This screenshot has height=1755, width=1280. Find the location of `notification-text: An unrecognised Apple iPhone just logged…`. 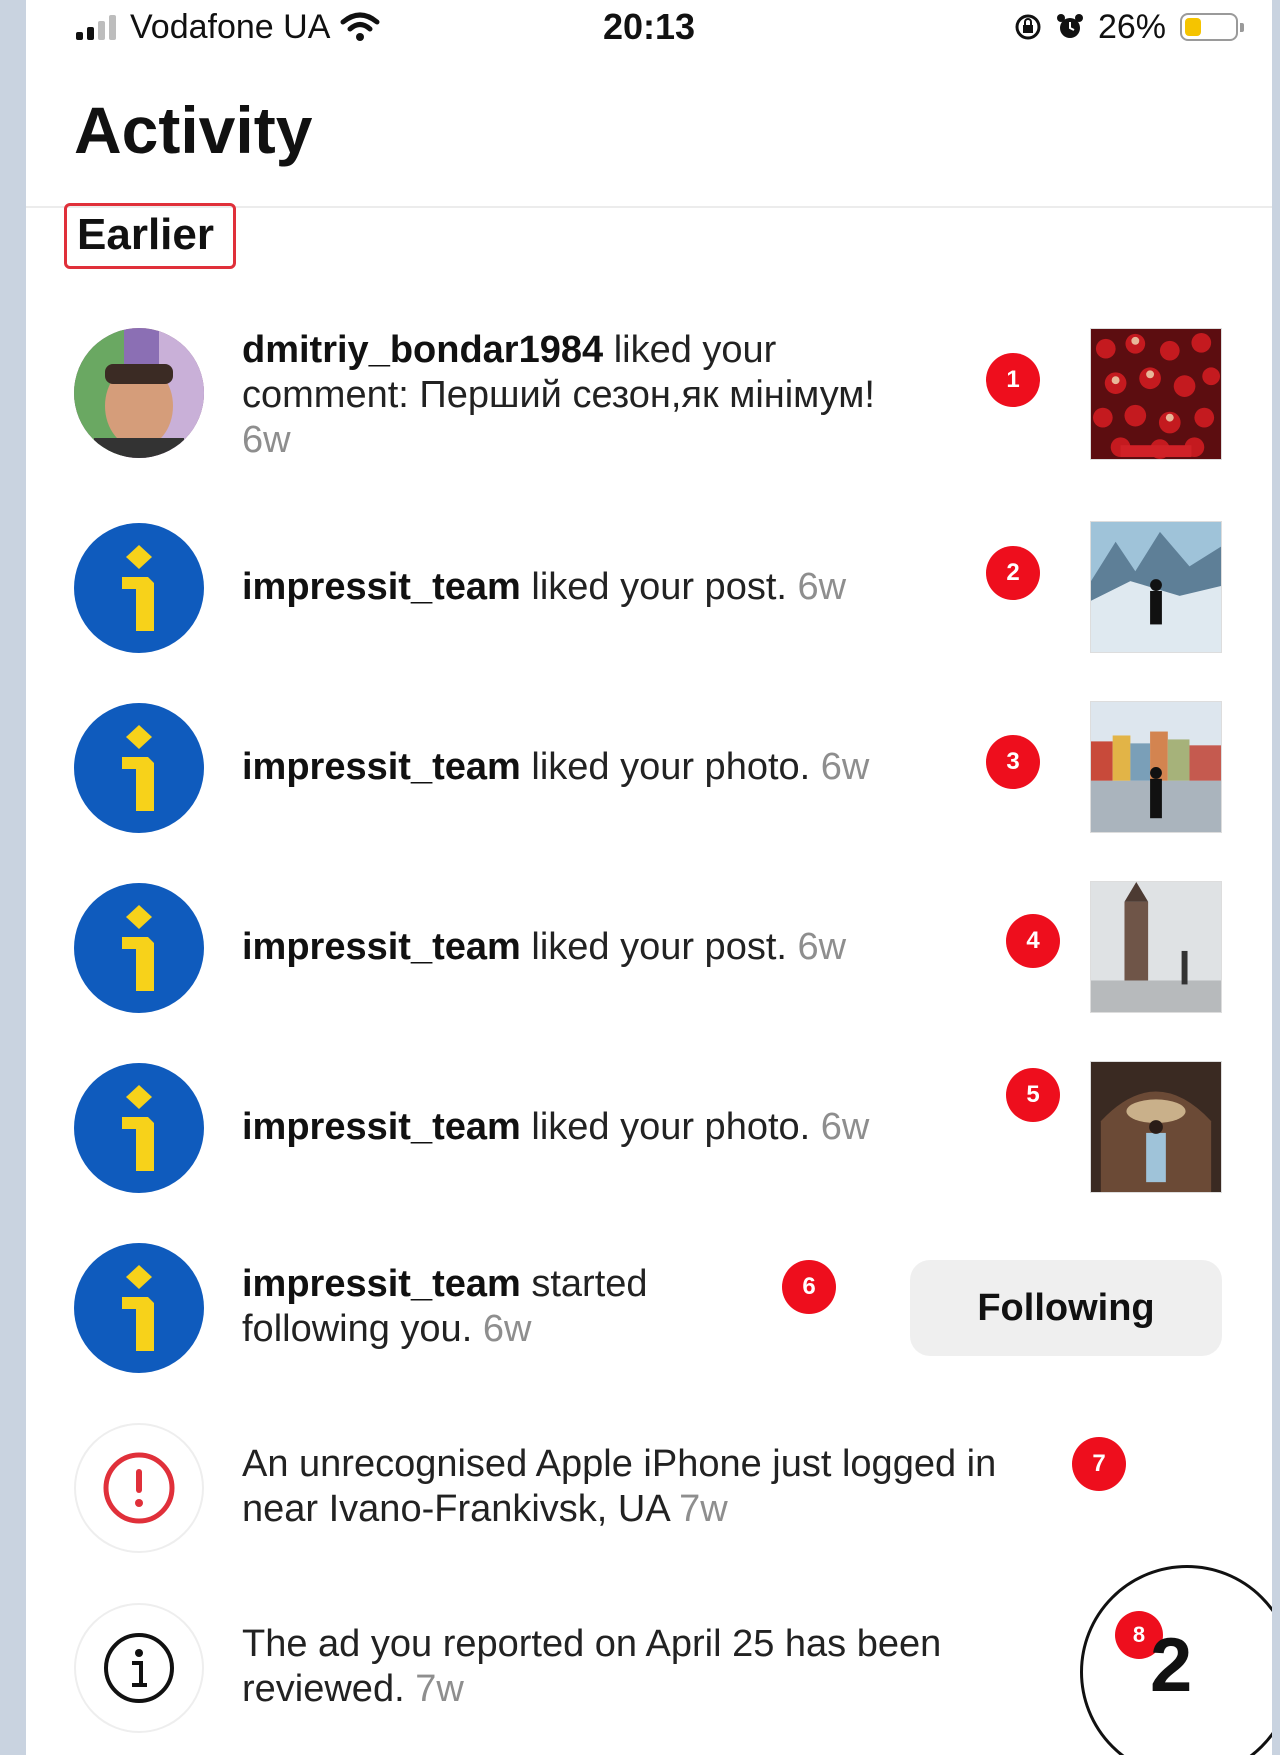

notification-text: An unrecognised Apple iPhone just logged… is located at coordinates (622, 1487).